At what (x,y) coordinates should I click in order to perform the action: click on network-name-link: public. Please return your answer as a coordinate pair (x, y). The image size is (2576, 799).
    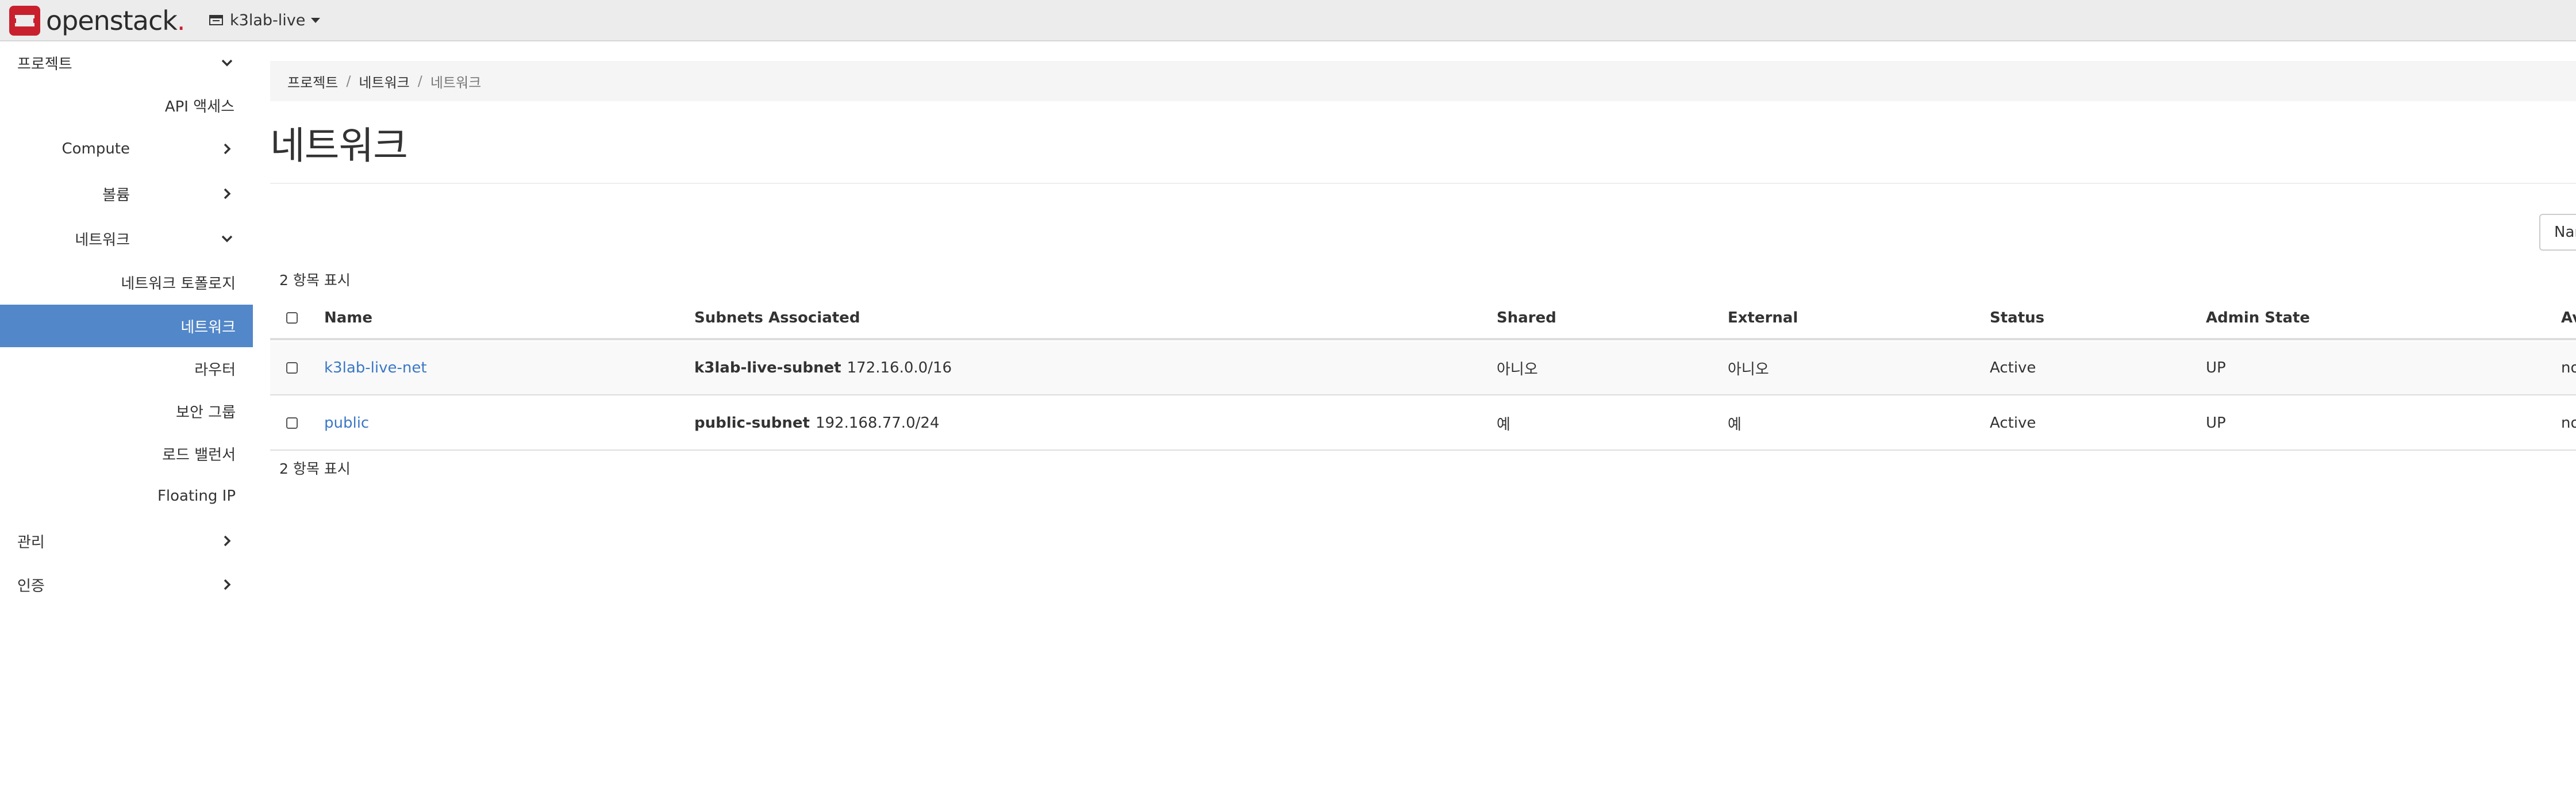
    Looking at the image, I should click on (346, 424).